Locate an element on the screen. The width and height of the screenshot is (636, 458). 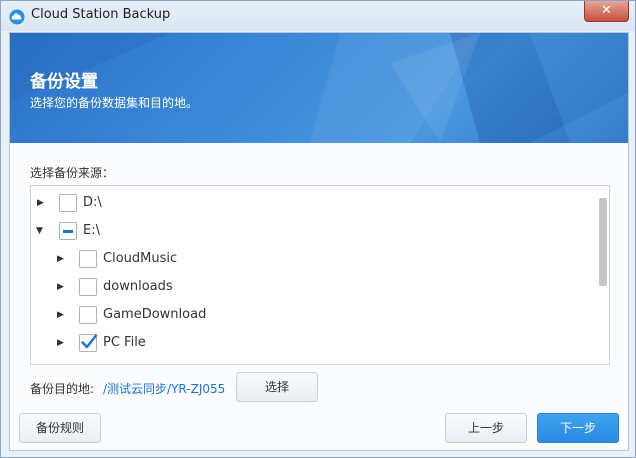
collapse-down-icon: ▼ is located at coordinates (41, 231).